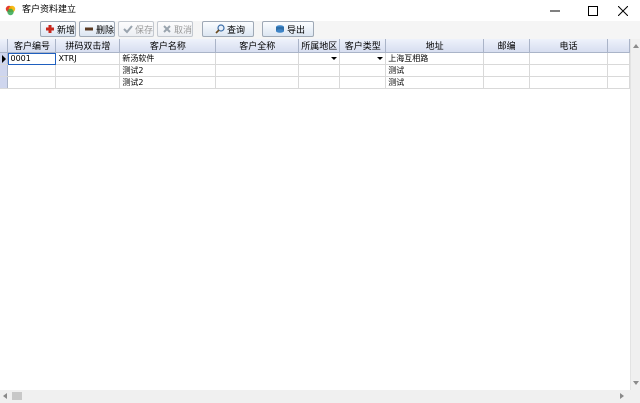  I want to click on scroll-right-arrow-icon, so click(622, 396).